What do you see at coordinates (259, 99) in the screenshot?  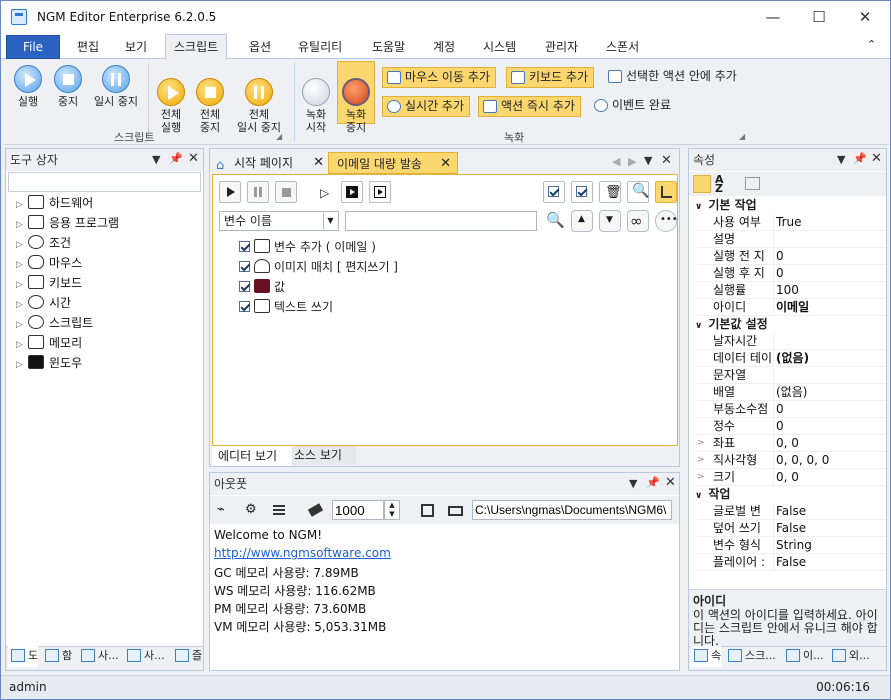 I see `pause-all-button: 전체 일시 중지` at bounding box center [259, 99].